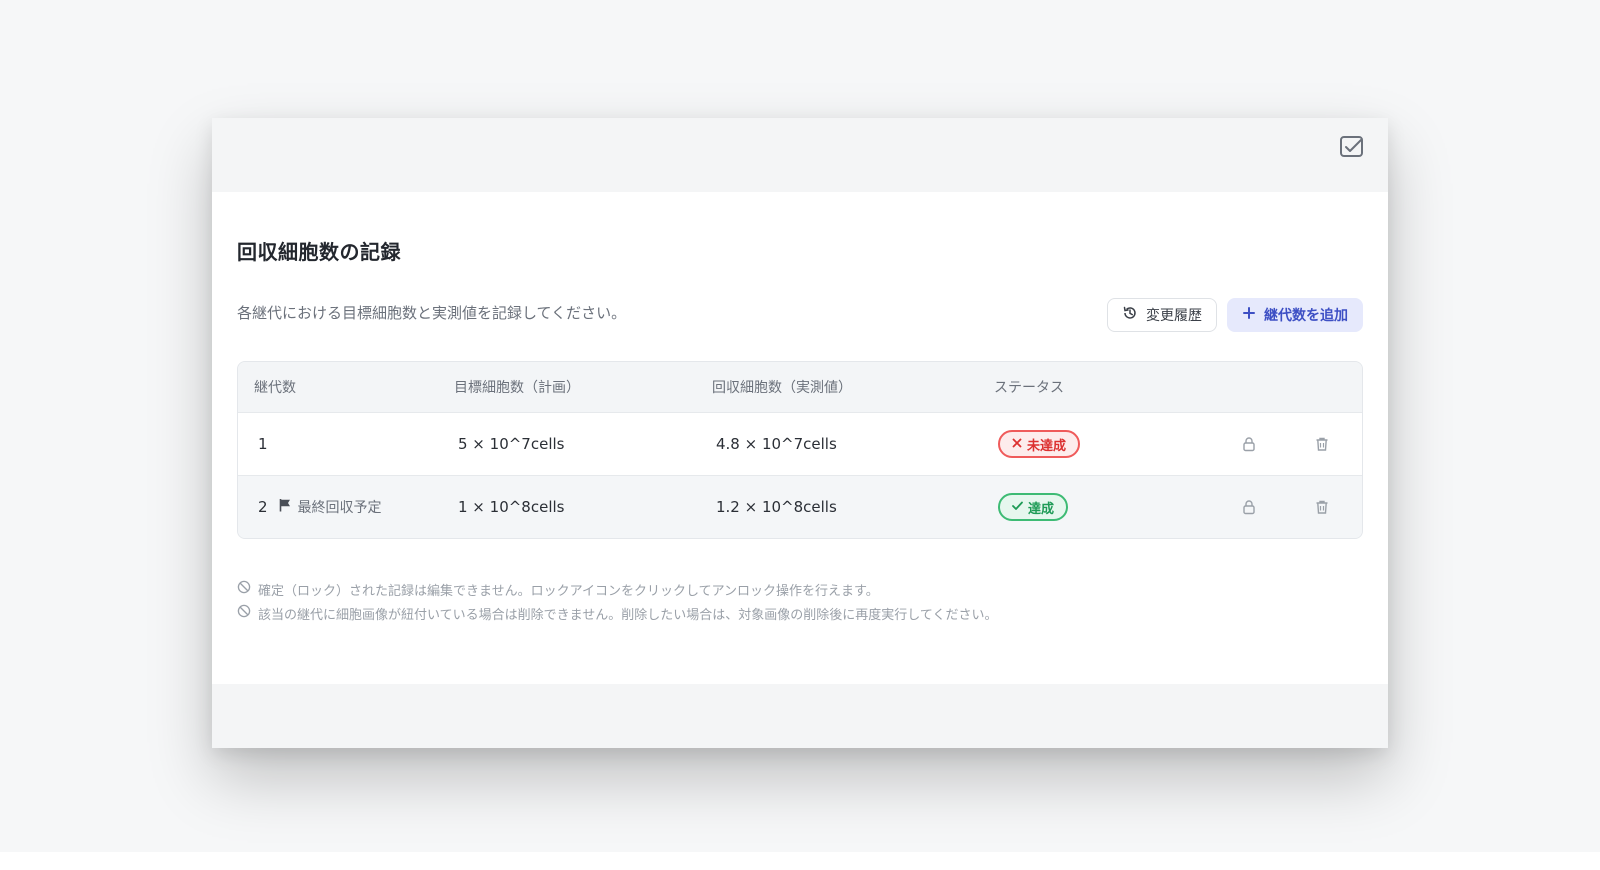 The height and width of the screenshot is (870, 1600). What do you see at coordinates (1017, 507) in the screenshot?
I see `check-icon` at bounding box center [1017, 507].